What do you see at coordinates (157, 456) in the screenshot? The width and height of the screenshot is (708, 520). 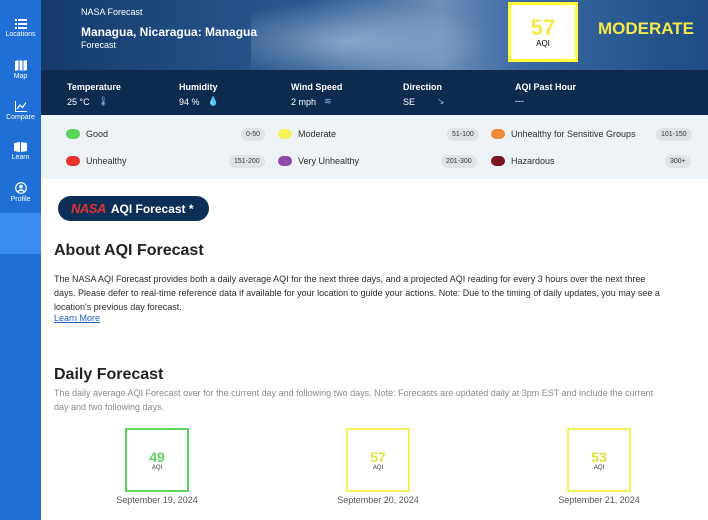 I see `forecast-aqi-value: 49` at bounding box center [157, 456].